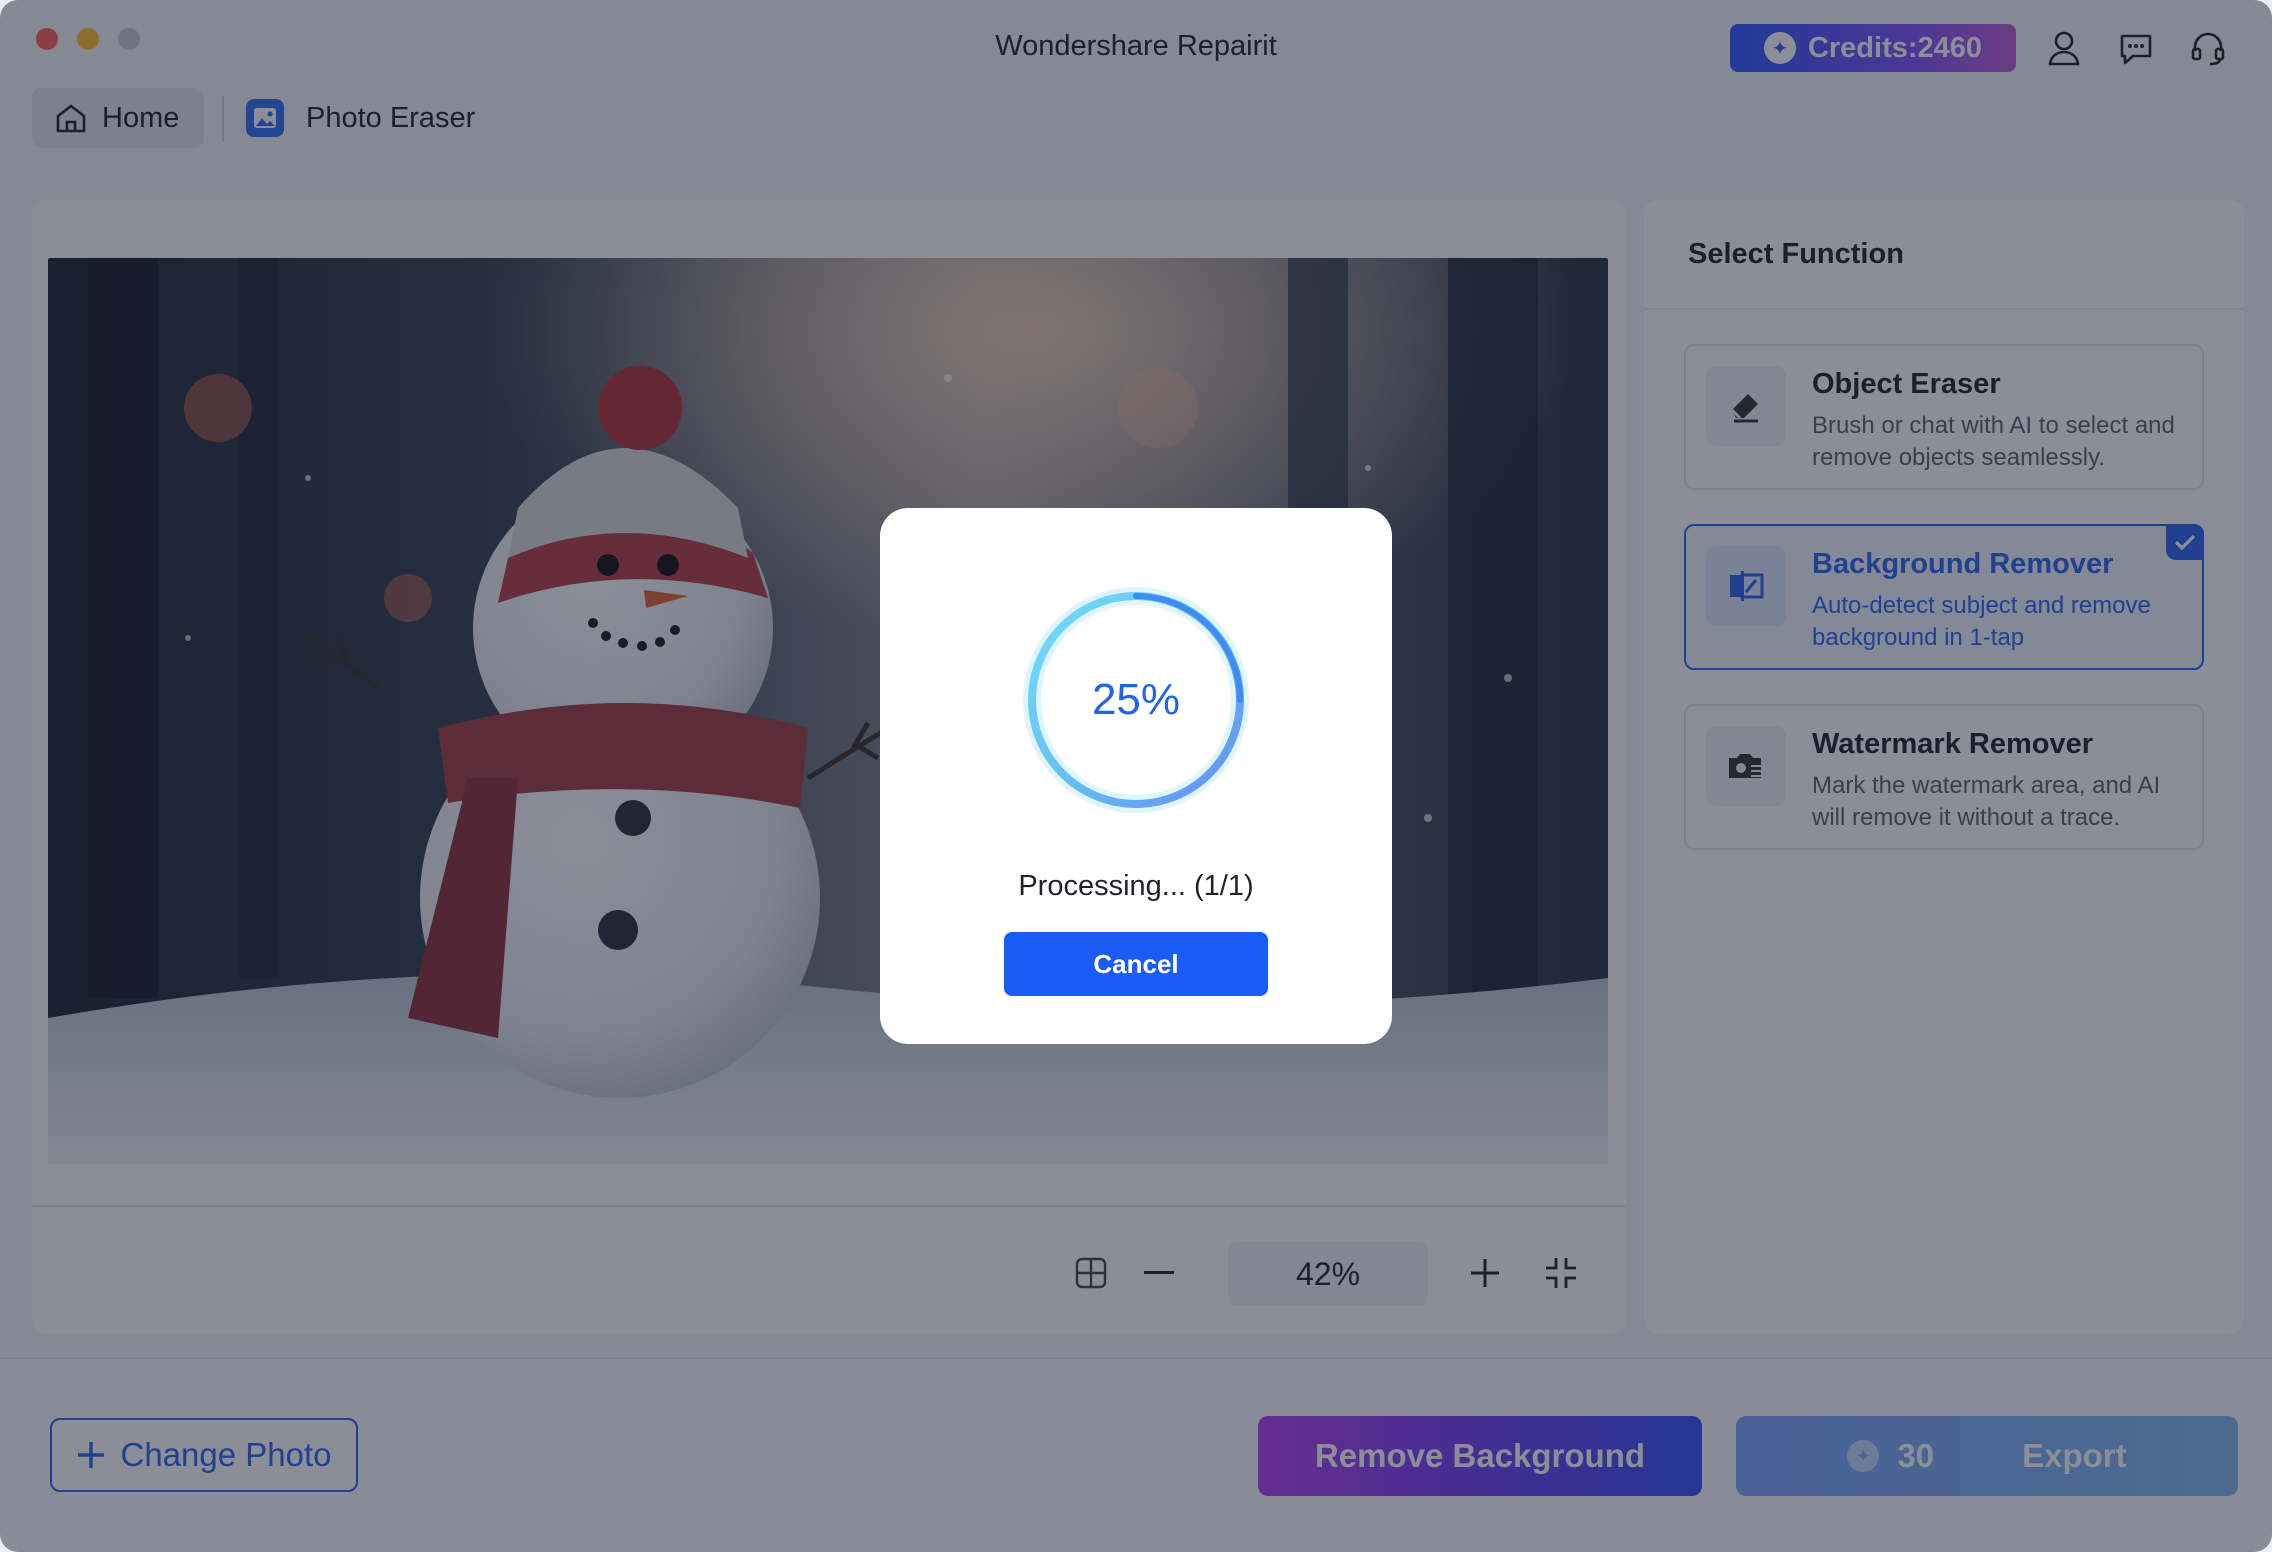 Image resolution: width=2272 pixels, height=1552 pixels. What do you see at coordinates (1136, 886) in the screenshot?
I see `processing-status: Processing... (1/1)` at bounding box center [1136, 886].